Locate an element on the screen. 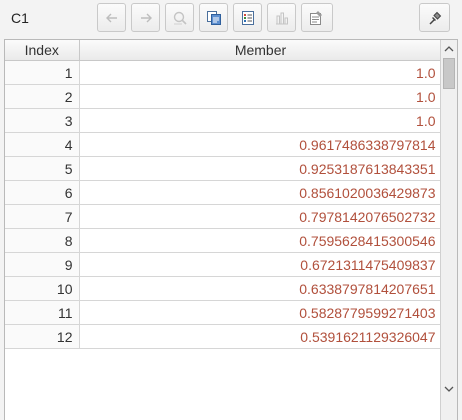  row-index: 1 is located at coordinates (42, 72).